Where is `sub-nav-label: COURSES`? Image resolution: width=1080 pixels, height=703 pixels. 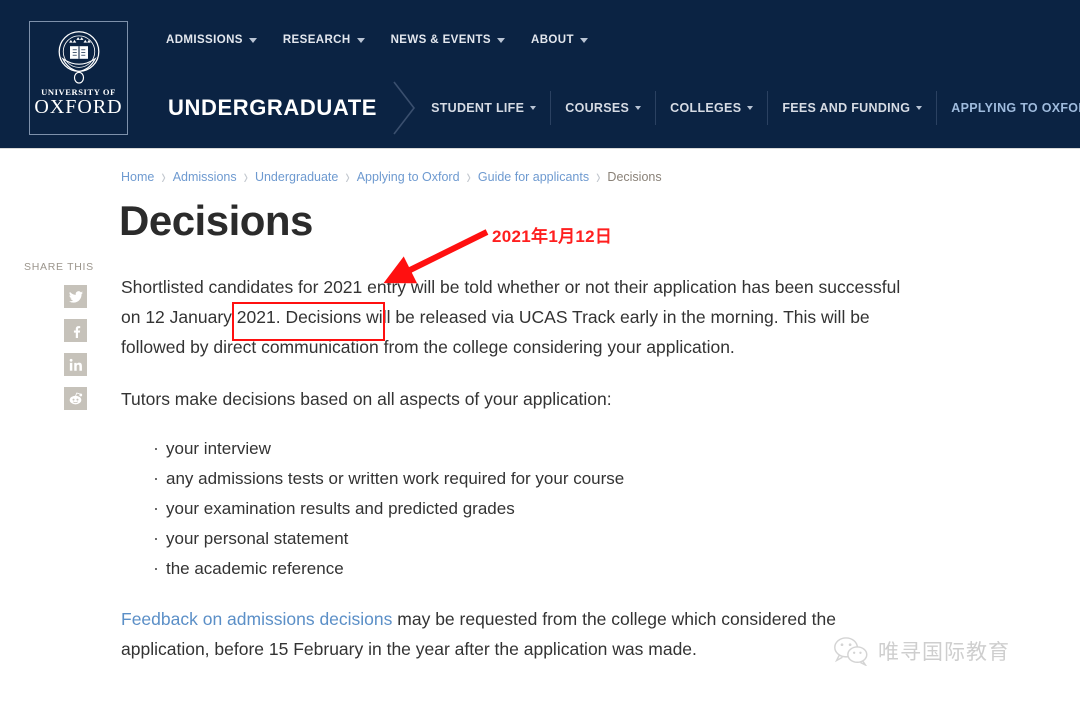
sub-nav-label: COURSES is located at coordinates (597, 108).